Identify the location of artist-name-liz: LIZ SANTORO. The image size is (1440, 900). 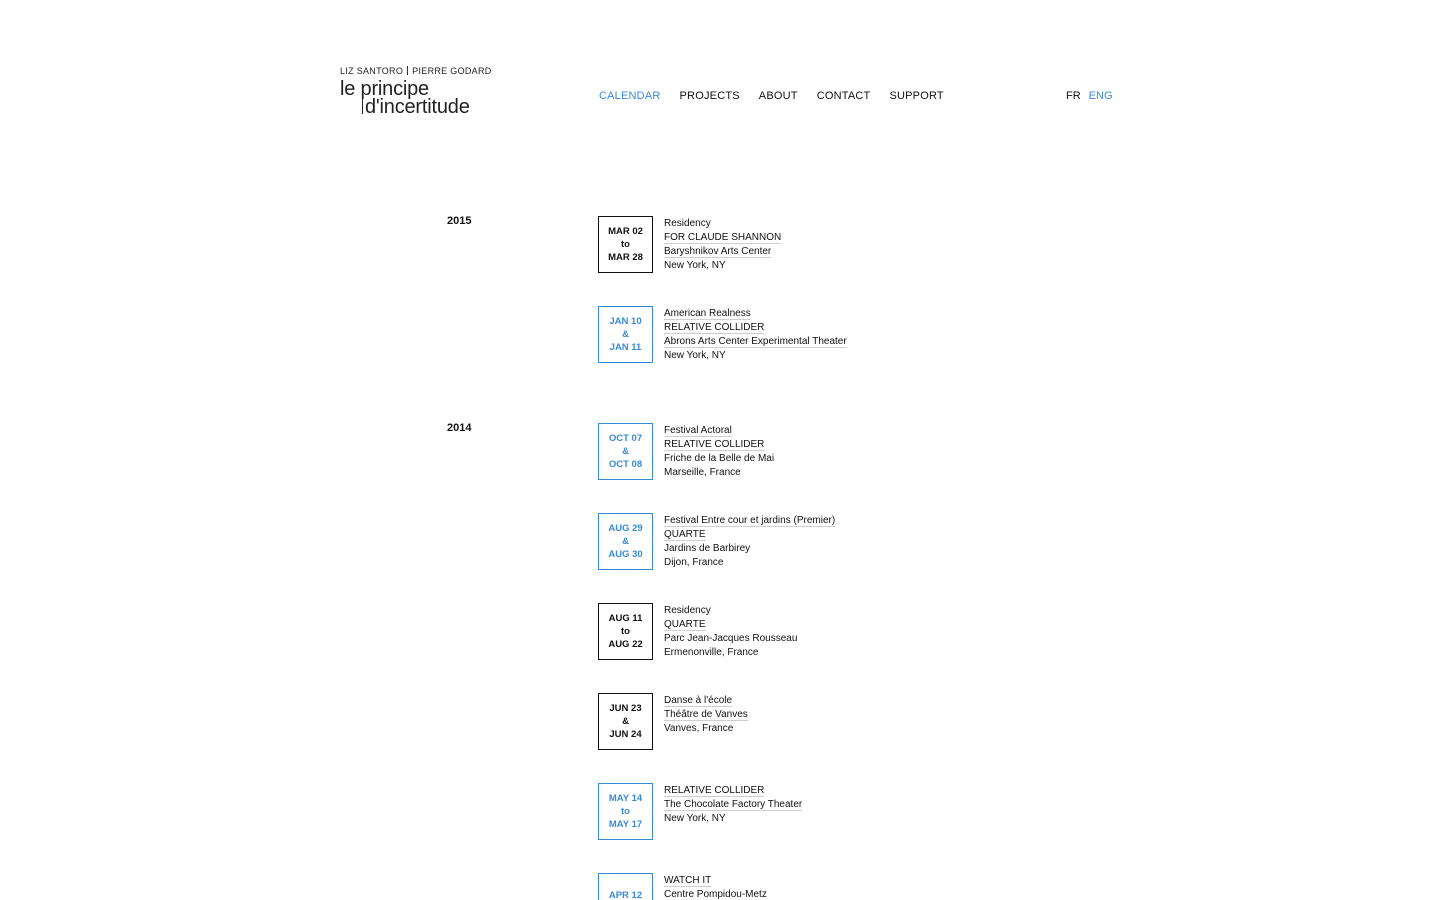
(372, 71).